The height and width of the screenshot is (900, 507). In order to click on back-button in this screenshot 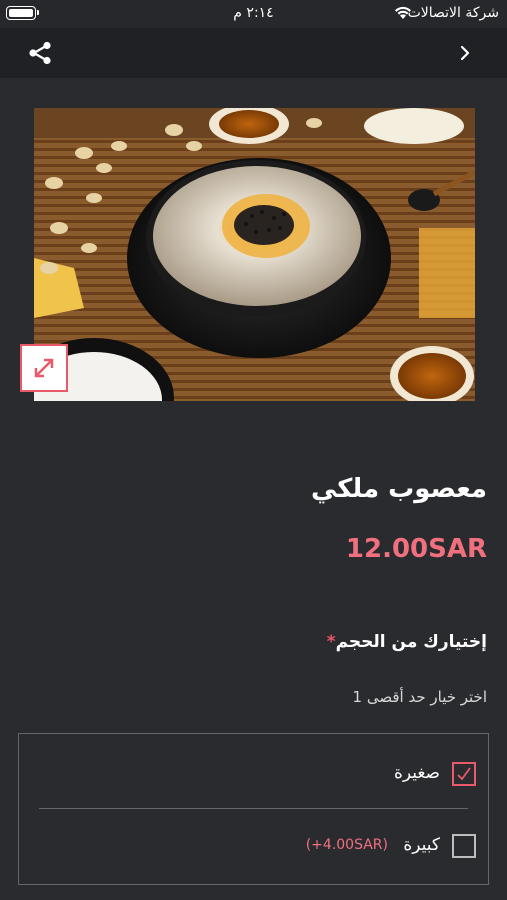, I will do `click(465, 53)`.